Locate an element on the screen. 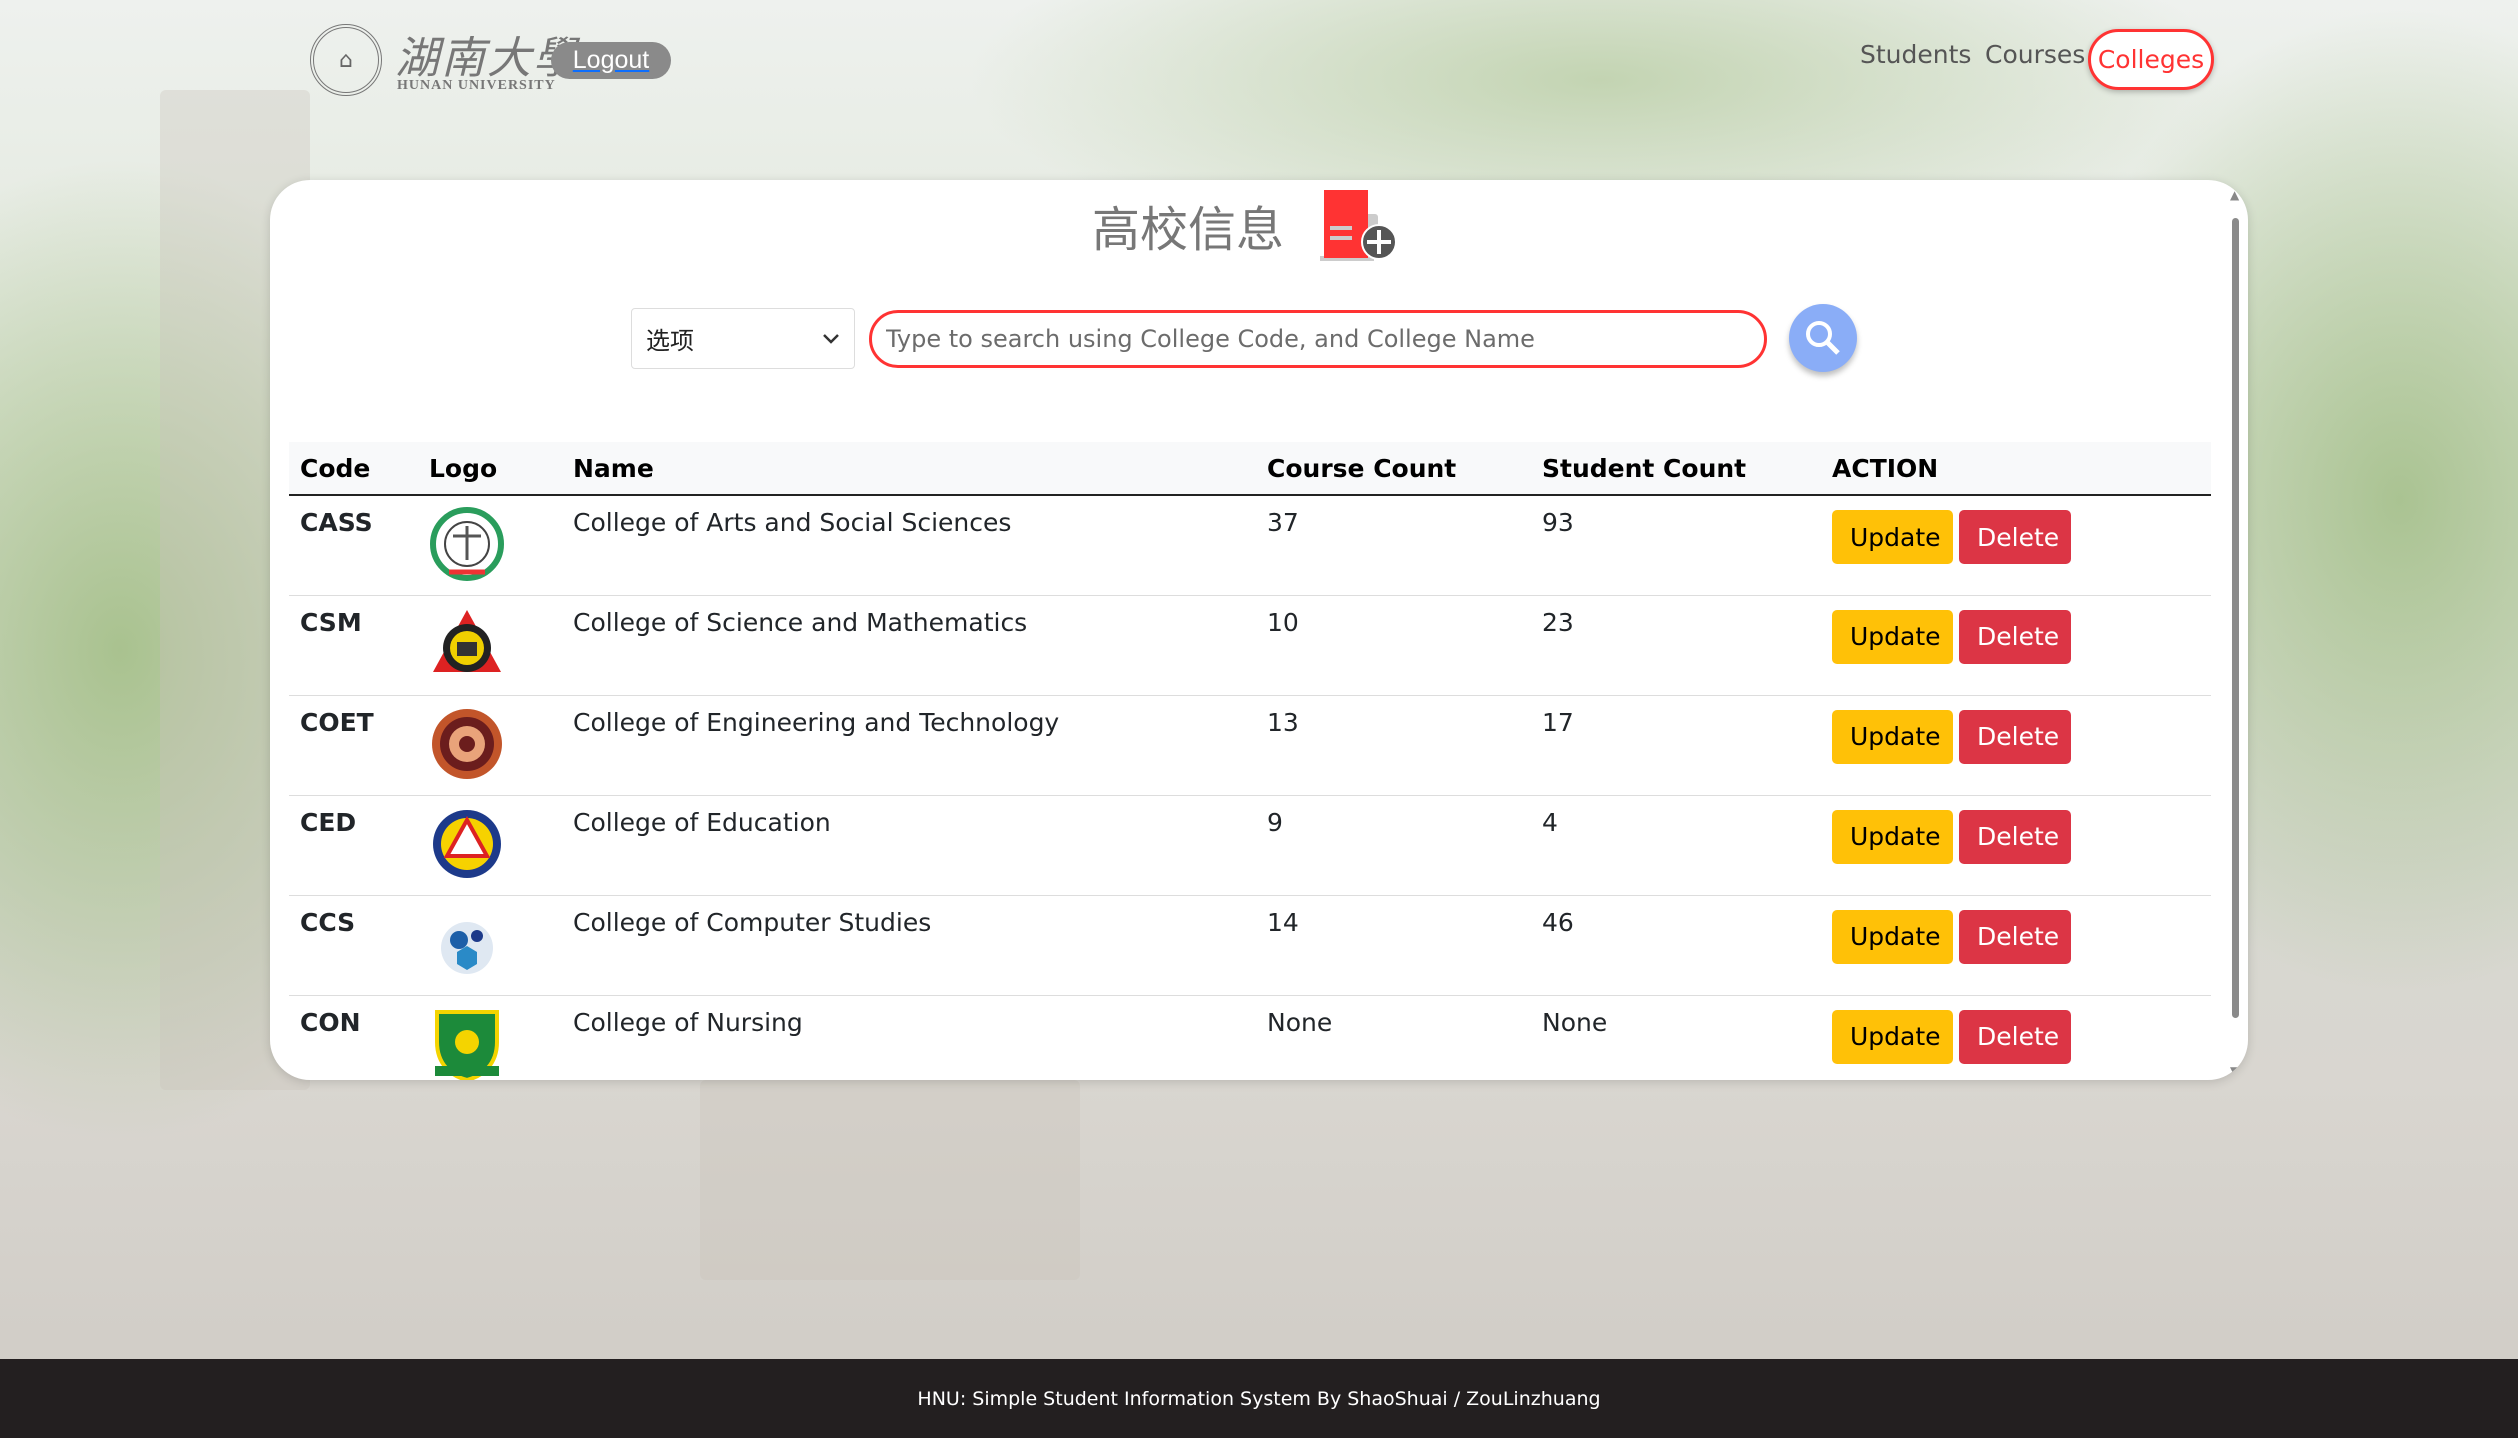 Image resolution: width=2518 pixels, height=1438 pixels. search-button is located at coordinates (1823, 338).